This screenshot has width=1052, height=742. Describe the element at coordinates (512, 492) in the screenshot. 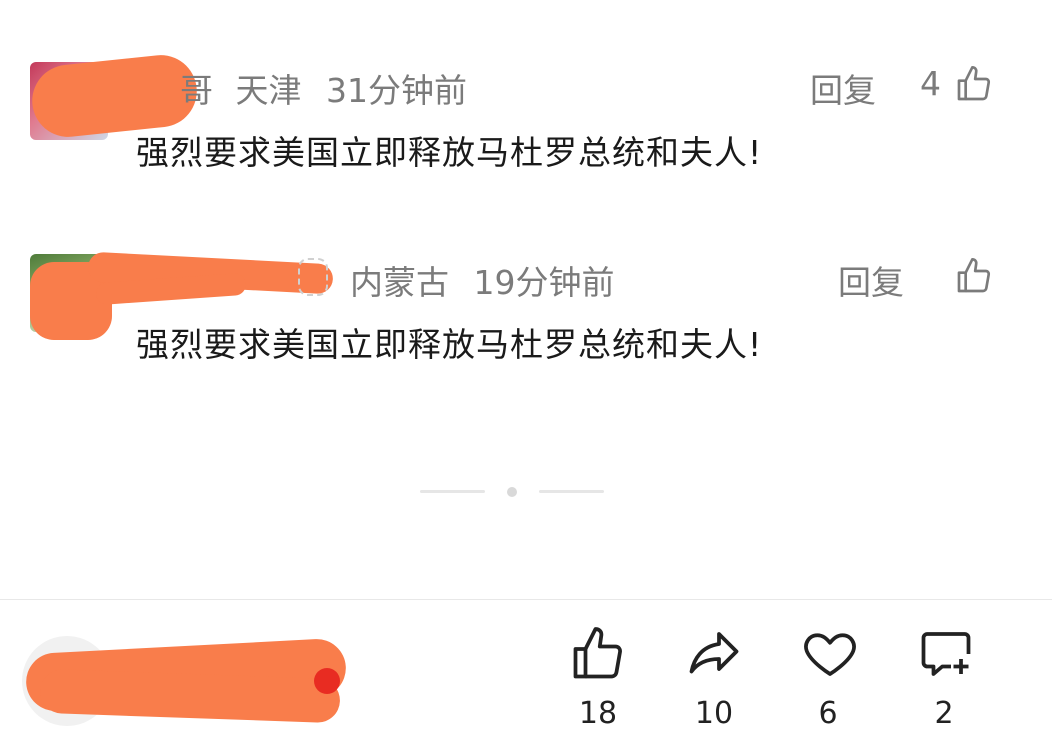

I see `loader-dot` at that location.